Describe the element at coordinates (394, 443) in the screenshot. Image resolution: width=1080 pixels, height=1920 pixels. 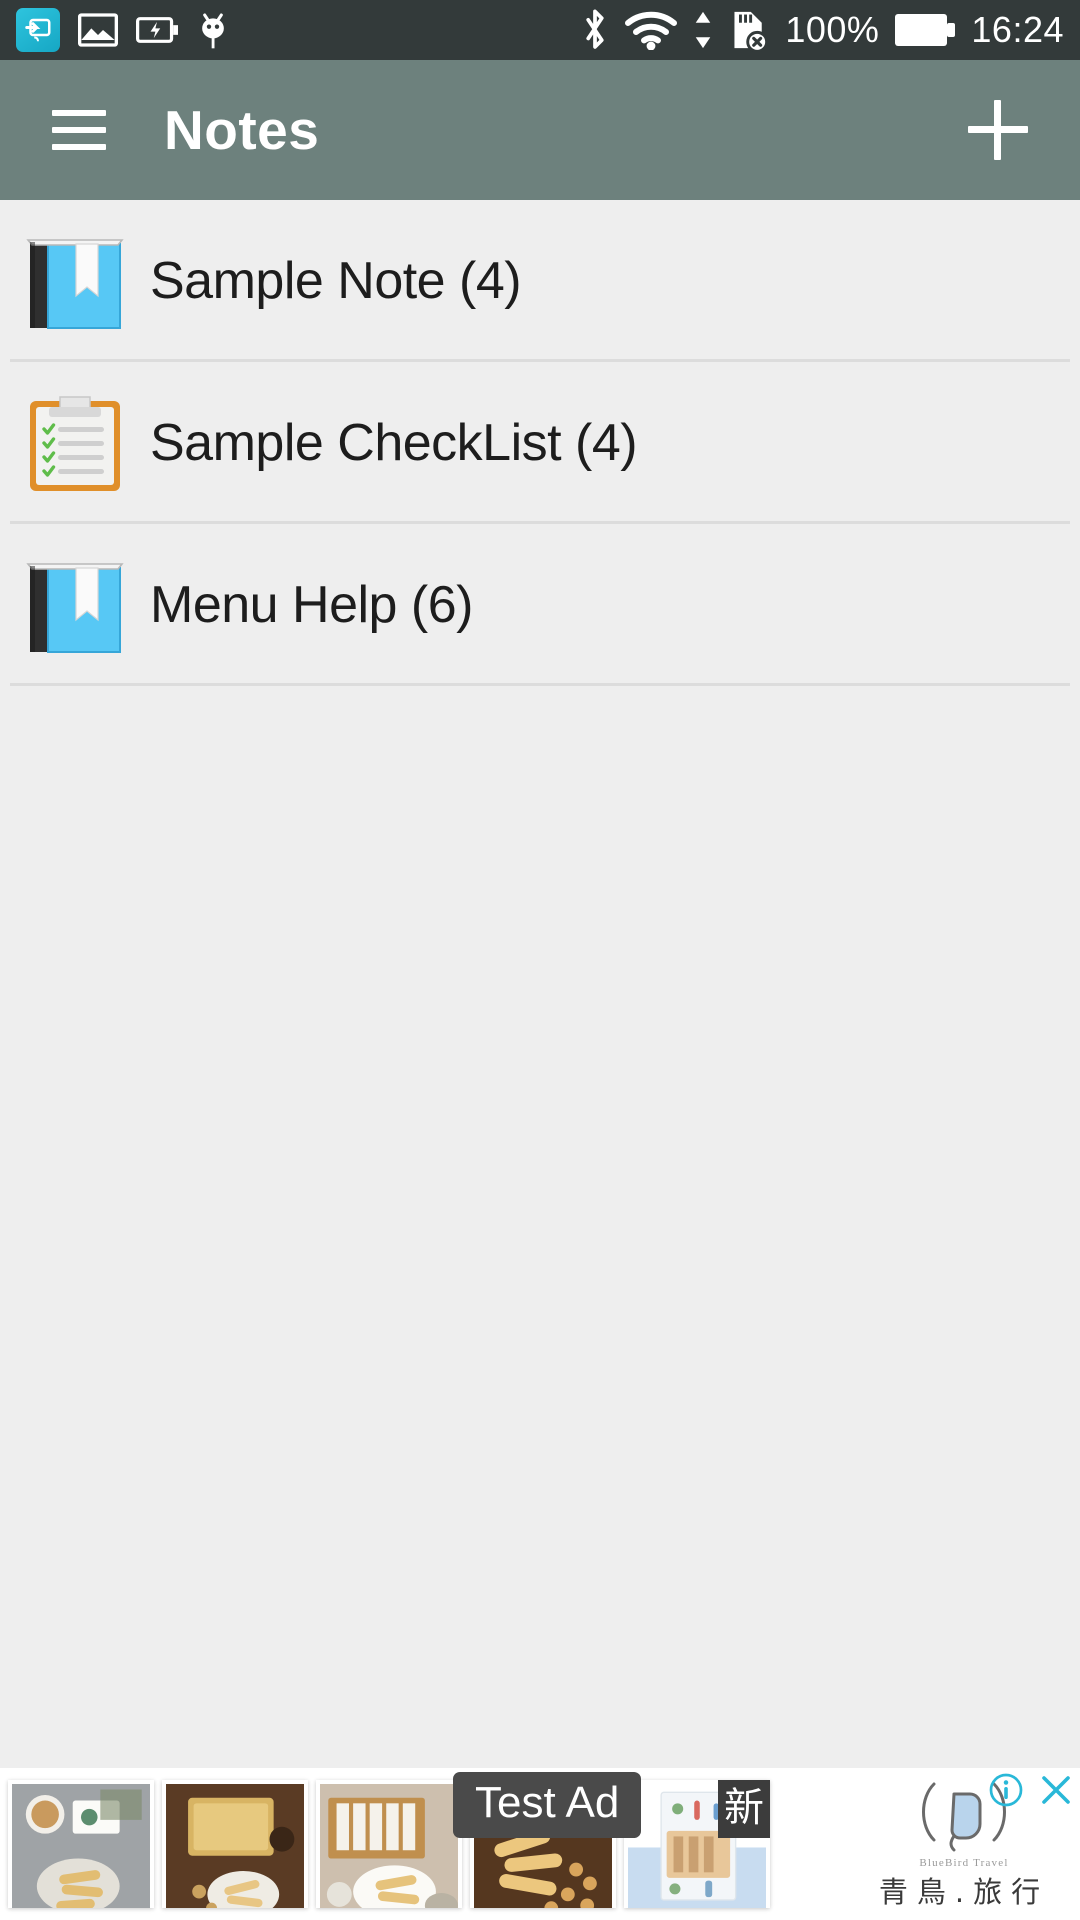
I see `list-item-label: Sample CheckList (4)` at that location.